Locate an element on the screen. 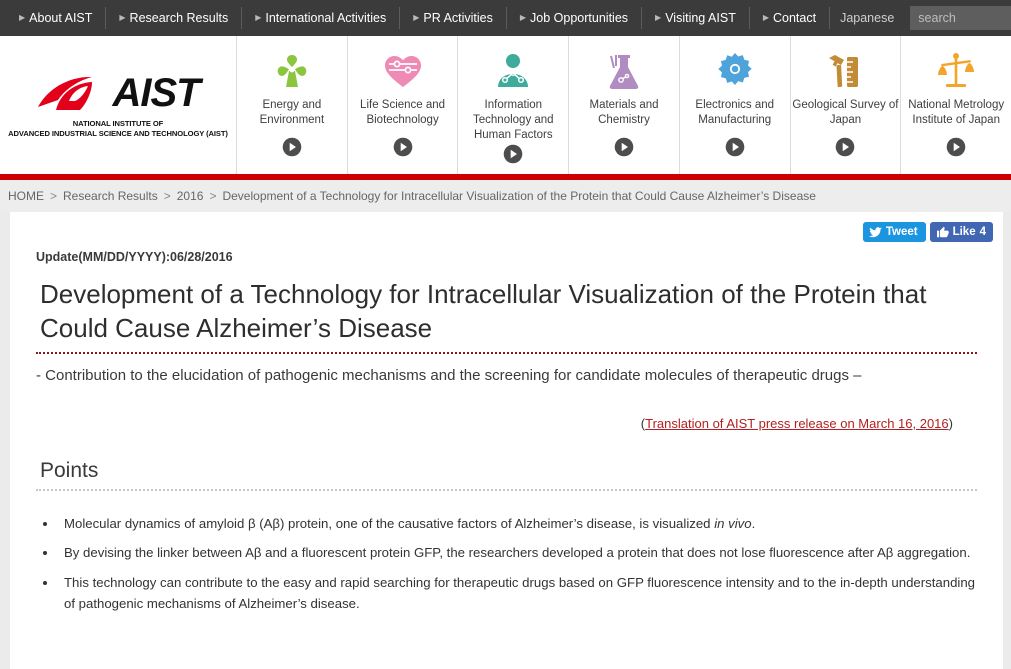 The width and height of the screenshot is (1011, 669). language-label: Japanese is located at coordinates (867, 18).